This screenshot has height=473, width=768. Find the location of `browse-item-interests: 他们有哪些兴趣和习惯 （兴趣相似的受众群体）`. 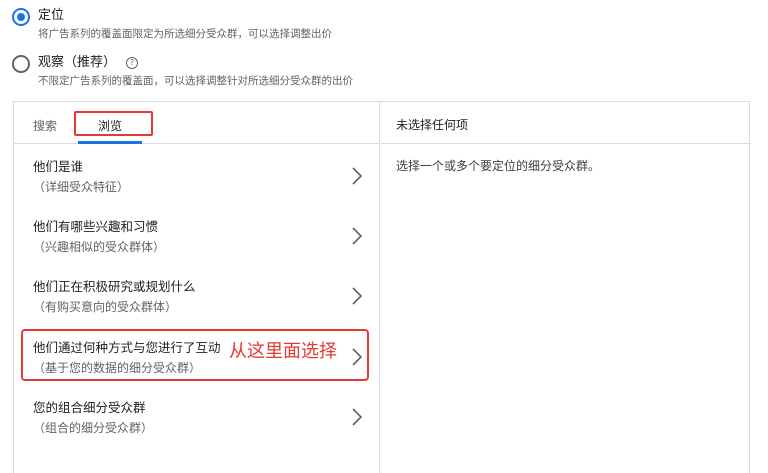

browse-item-interests: 他们有哪些兴趣和习惯 （兴趣相似的受众群体） is located at coordinates (197, 248).